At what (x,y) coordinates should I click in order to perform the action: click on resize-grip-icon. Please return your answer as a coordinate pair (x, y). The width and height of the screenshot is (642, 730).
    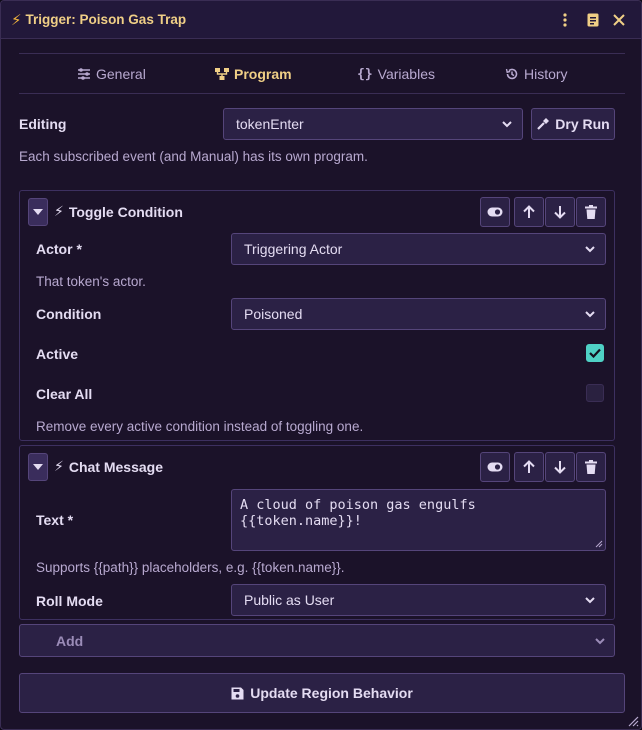
    Looking at the image, I should click on (599, 544).